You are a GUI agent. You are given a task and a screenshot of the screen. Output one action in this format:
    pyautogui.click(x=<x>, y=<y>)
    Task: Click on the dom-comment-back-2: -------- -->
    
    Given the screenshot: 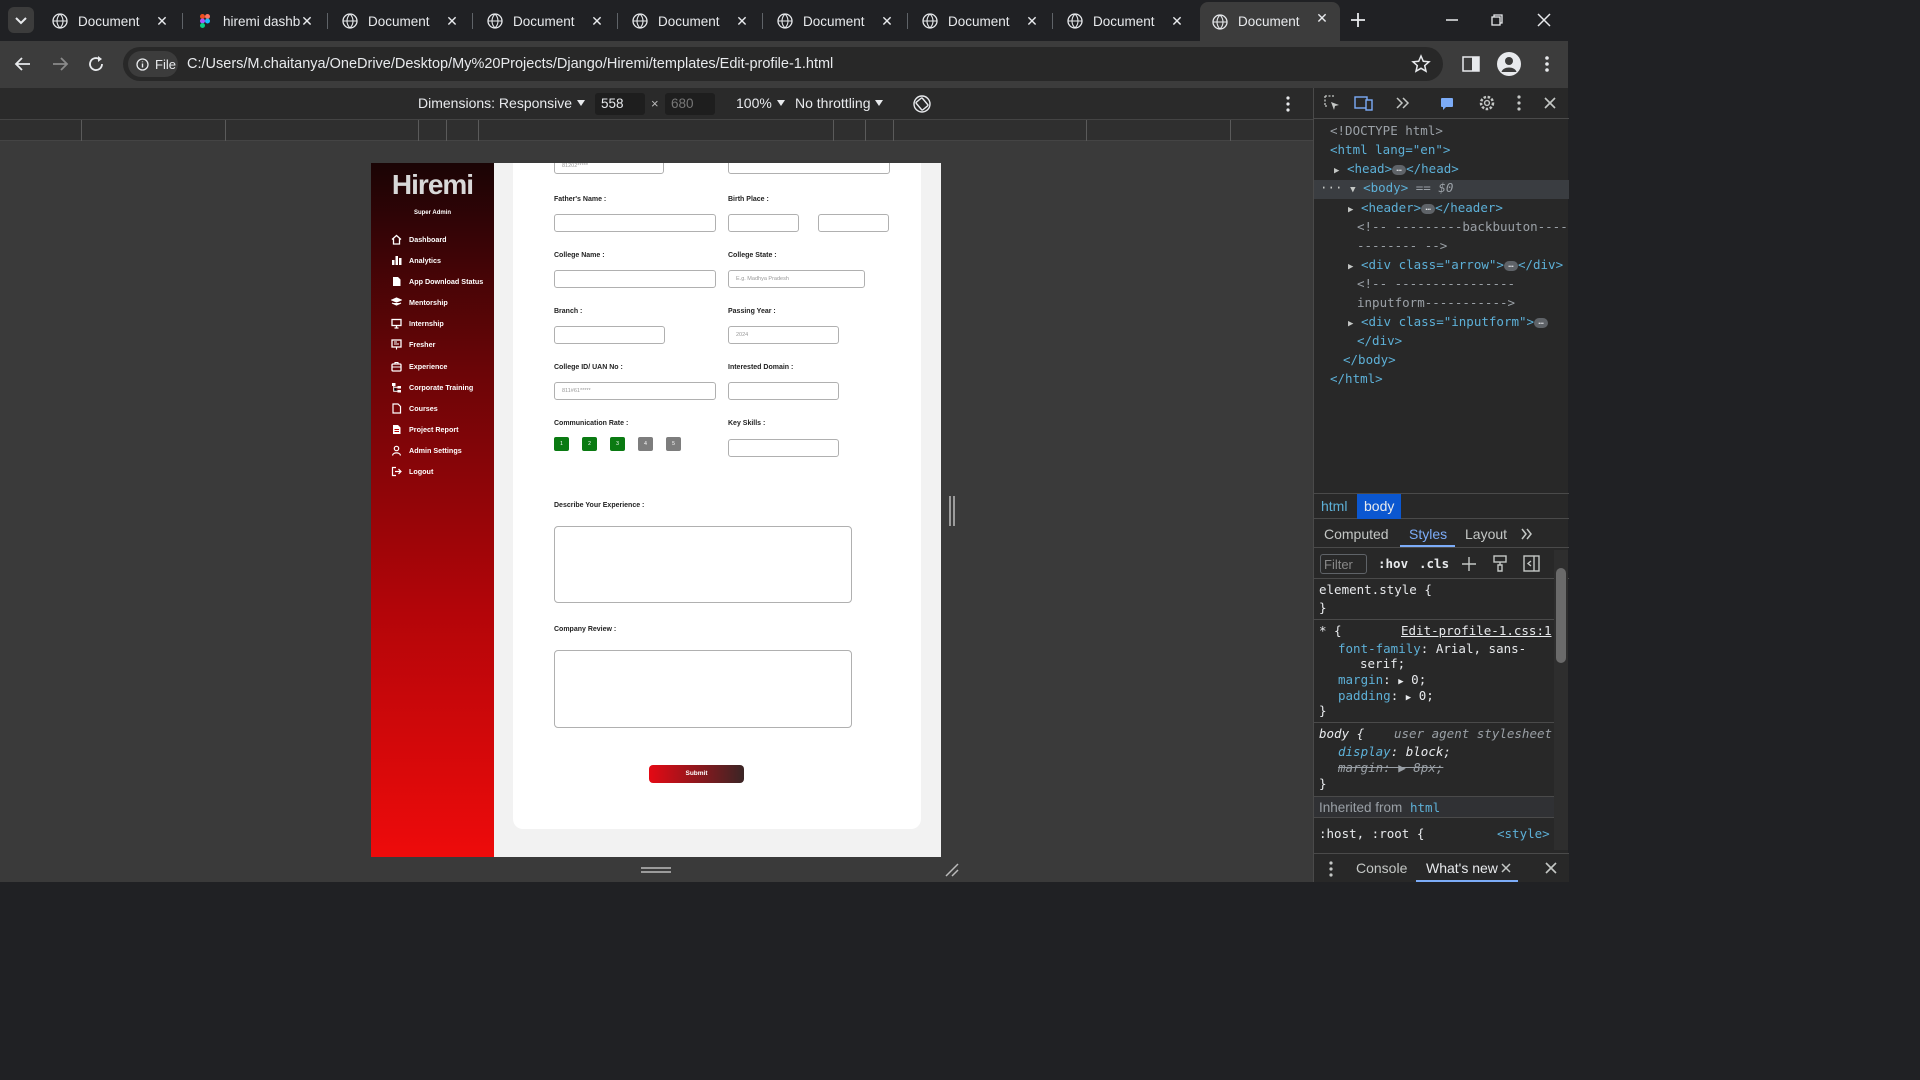 What is the action you would take?
    pyautogui.click(x=1402, y=245)
    